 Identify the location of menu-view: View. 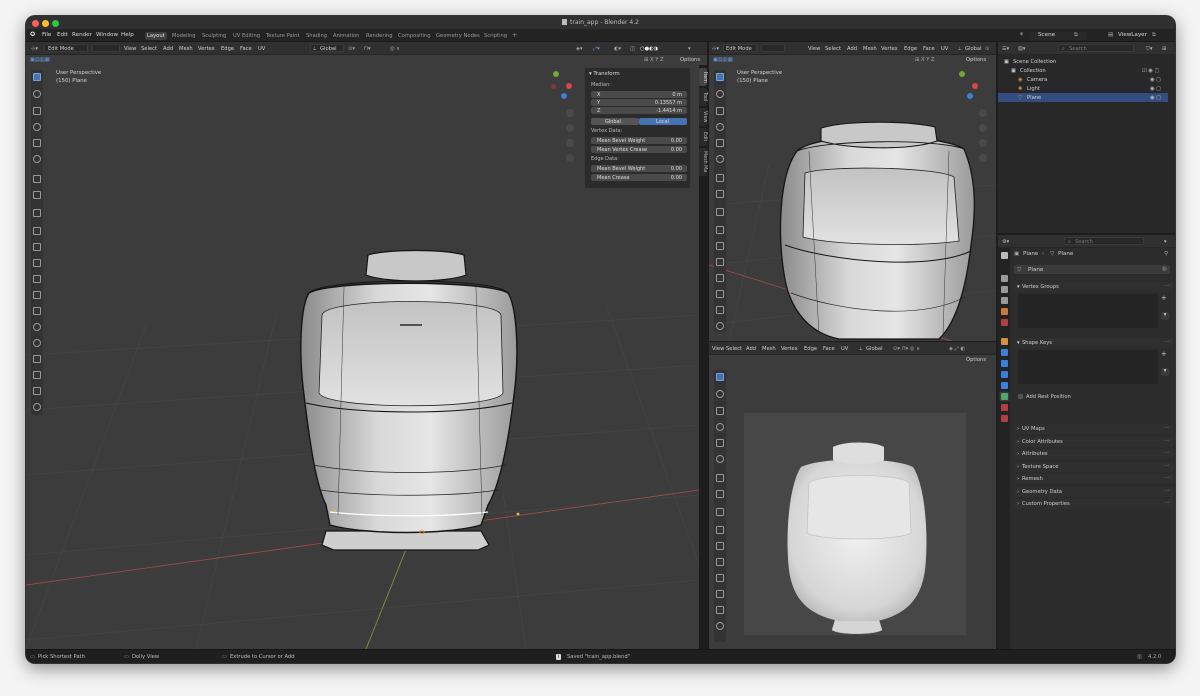
(130, 49).